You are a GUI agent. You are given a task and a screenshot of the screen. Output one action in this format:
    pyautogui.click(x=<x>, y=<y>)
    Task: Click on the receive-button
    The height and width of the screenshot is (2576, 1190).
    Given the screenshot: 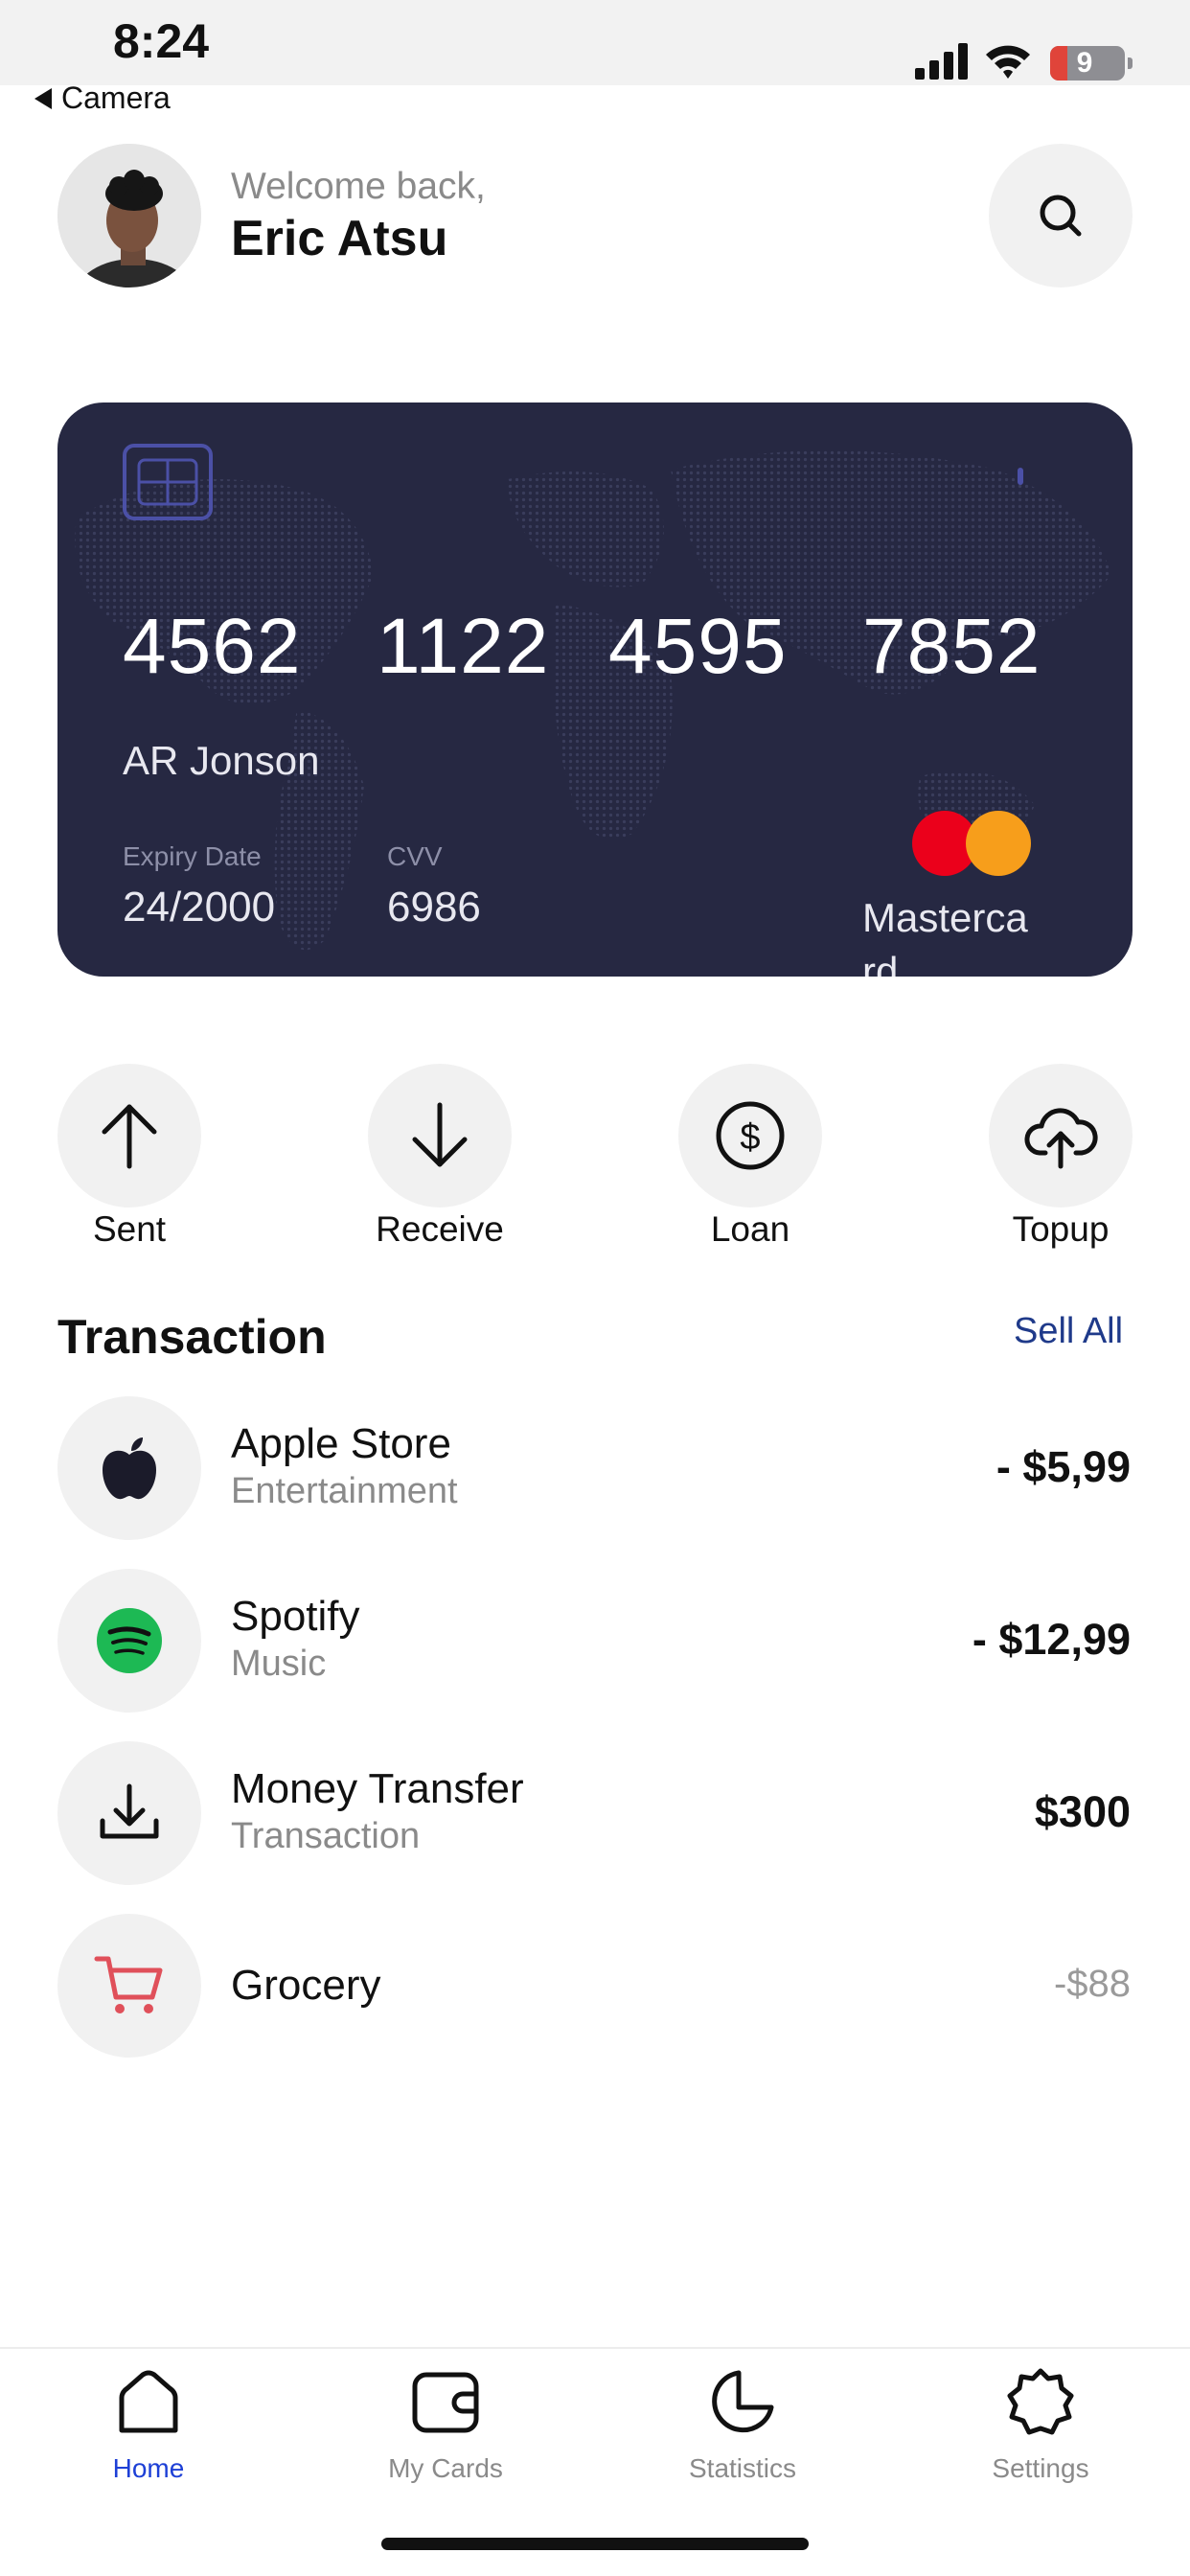 What is the action you would take?
    pyautogui.click(x=440, y=1136)
    